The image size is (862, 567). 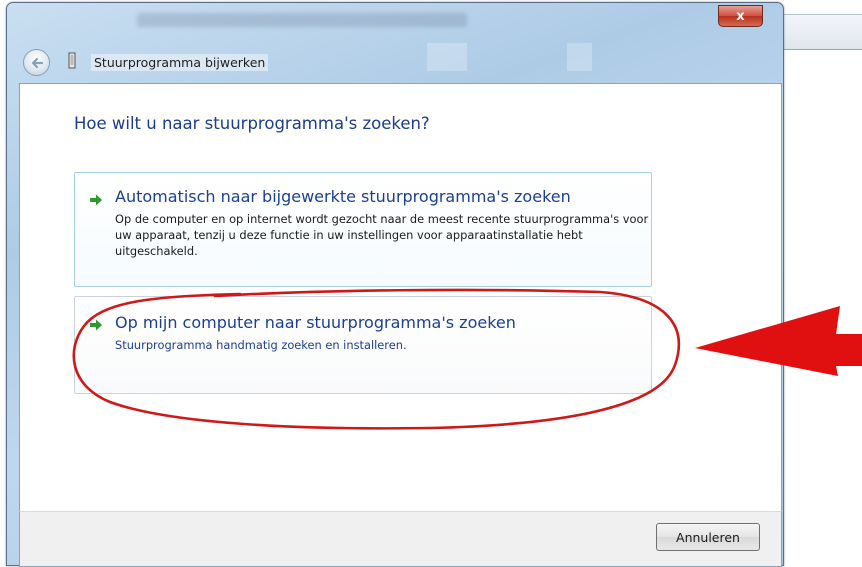 What do you see at coordinates (400, 539) in the screenshot?
I see `button-bar: Annuleren` at bounding box center [400, 539].